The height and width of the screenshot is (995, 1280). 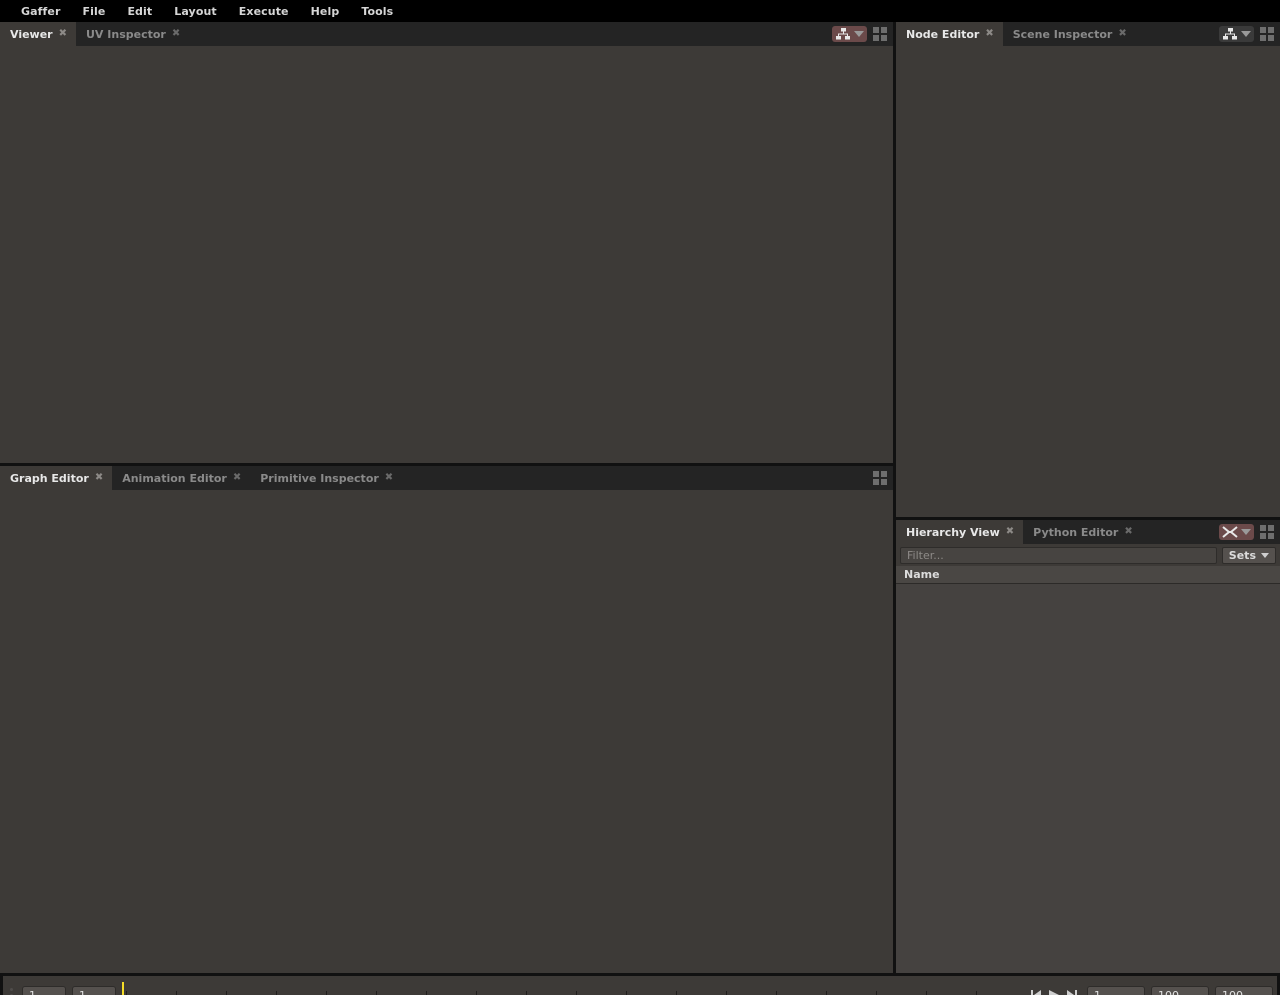 I want to click on range-end-field: 100, so click(x=1244, y=990).